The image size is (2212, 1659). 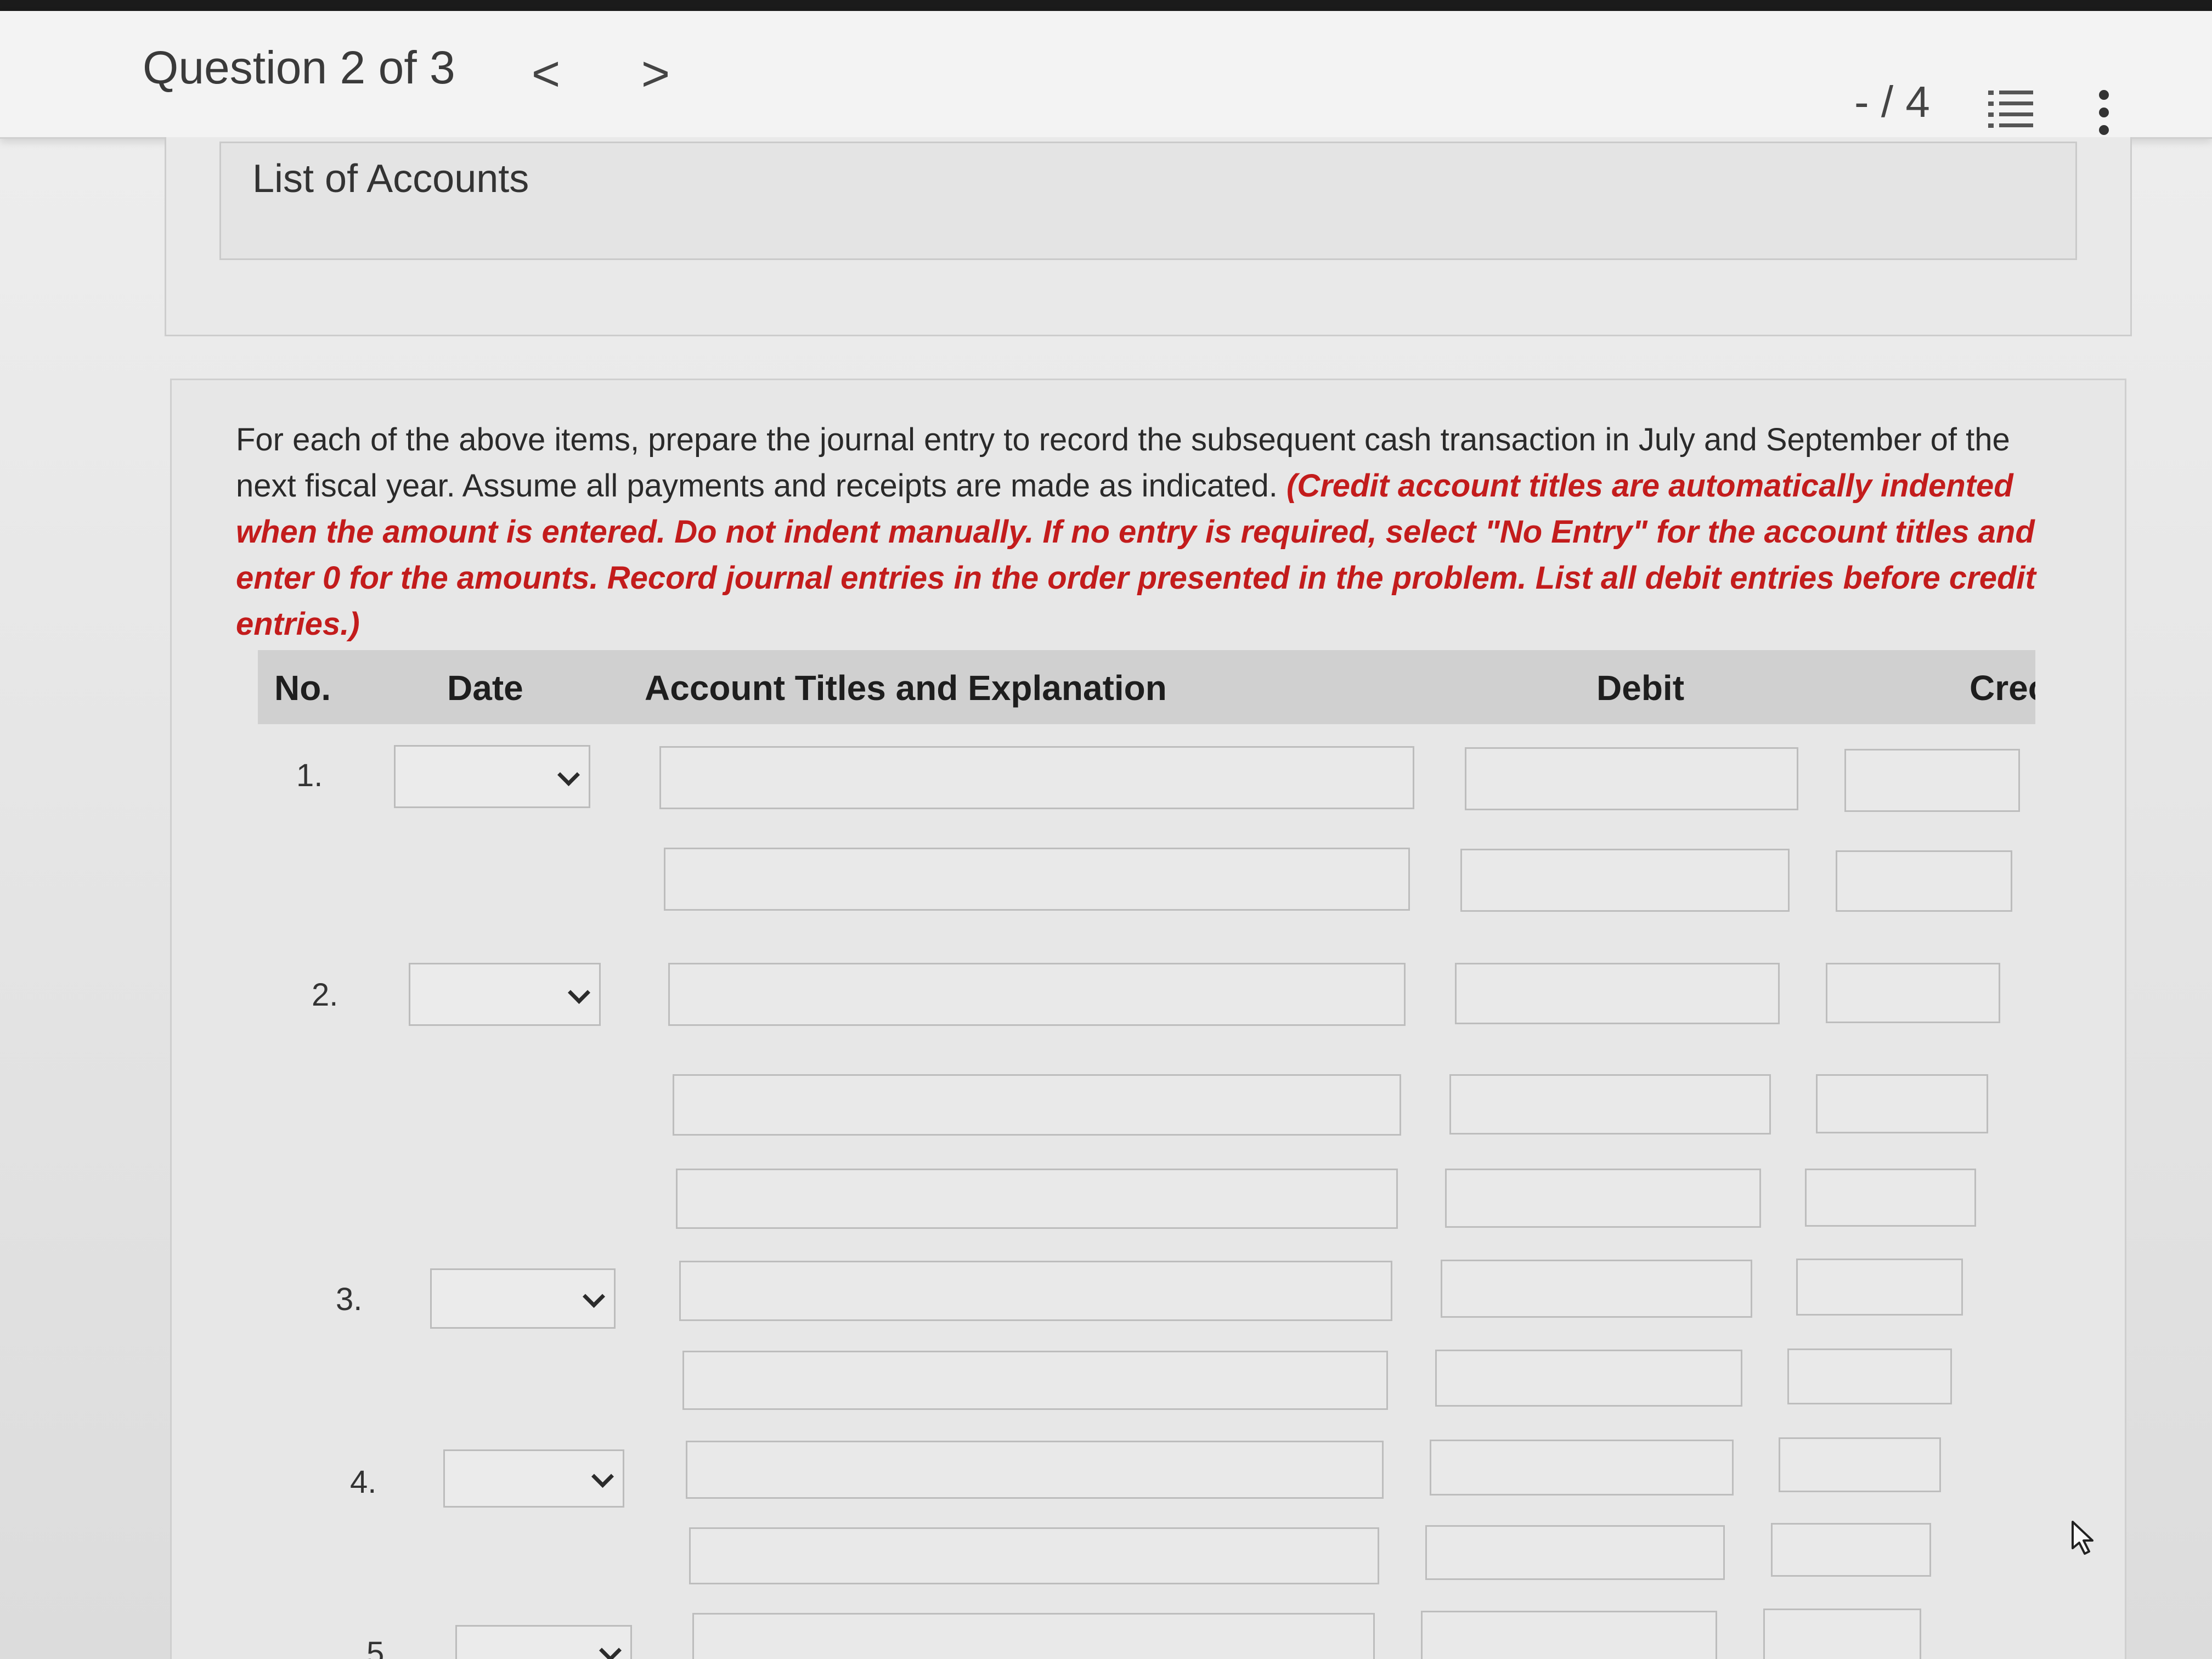 What do you see at coordinates (391, 179) in the screenshot?
I see `list-of-accounts-title: List of Accounts` at bounding box center [391, 179].